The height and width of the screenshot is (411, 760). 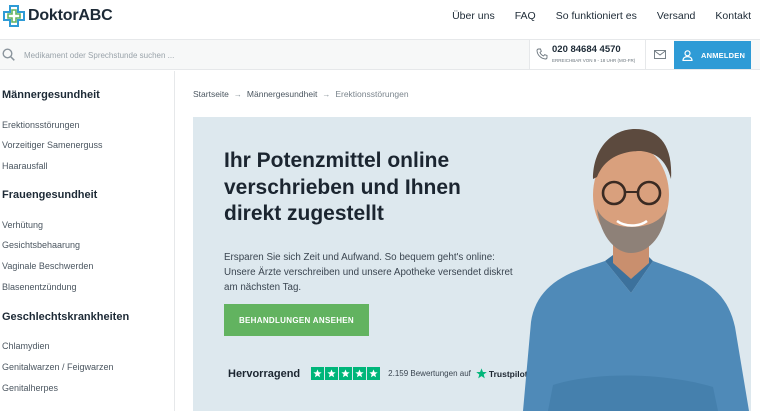 I want to click on review-count: 2.159 Bewertungen auf, so click(x=429, y=373).